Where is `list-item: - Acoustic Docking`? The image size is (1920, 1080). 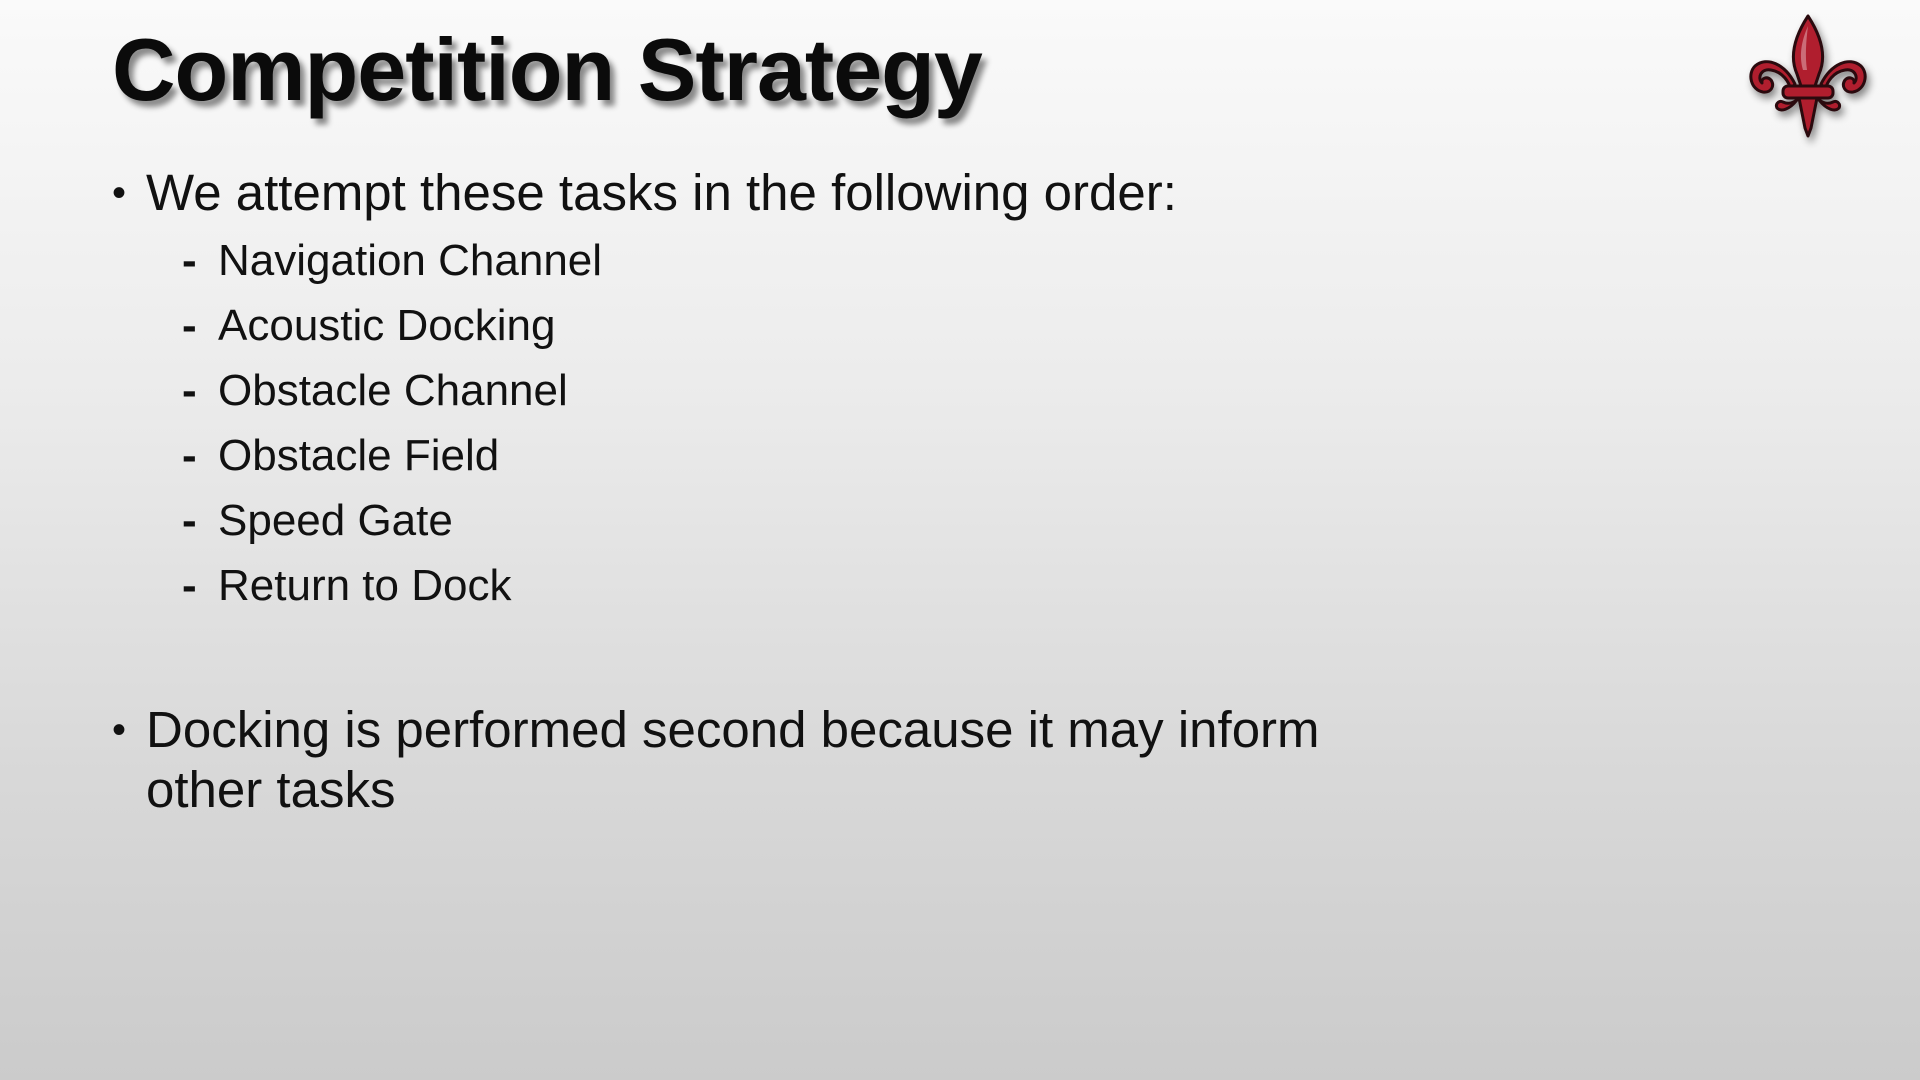
list-item: - Acoustic Docking is located at coordinates (392, 329).